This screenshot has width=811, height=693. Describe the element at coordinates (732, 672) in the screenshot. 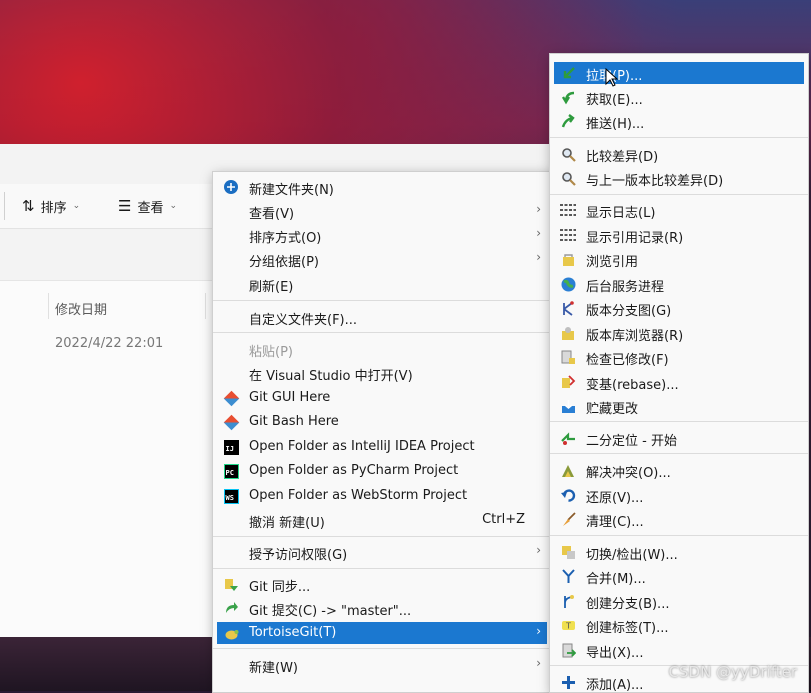

I see `watermark: CSDN @yyDrifter` at that location.